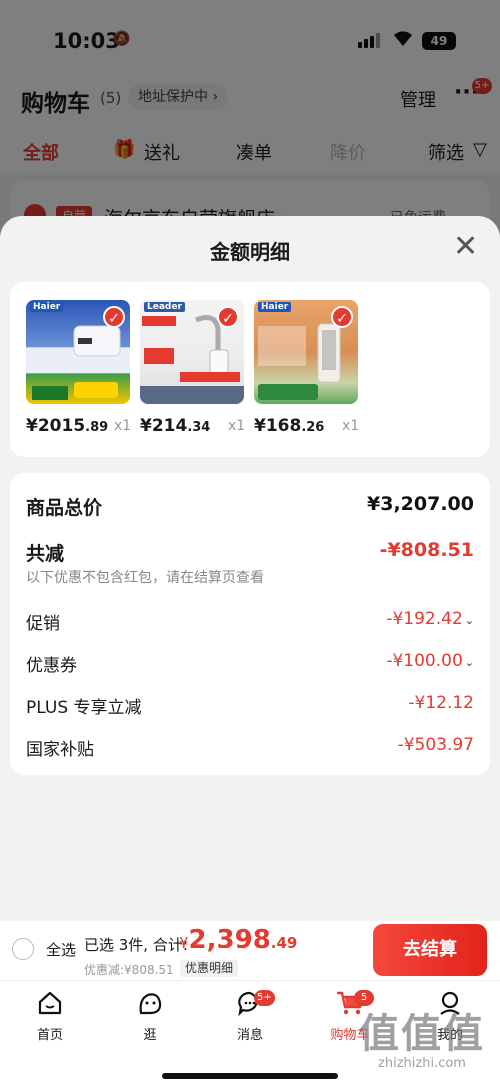  I want to click on select-all-label: 全选, so click(61, 949).